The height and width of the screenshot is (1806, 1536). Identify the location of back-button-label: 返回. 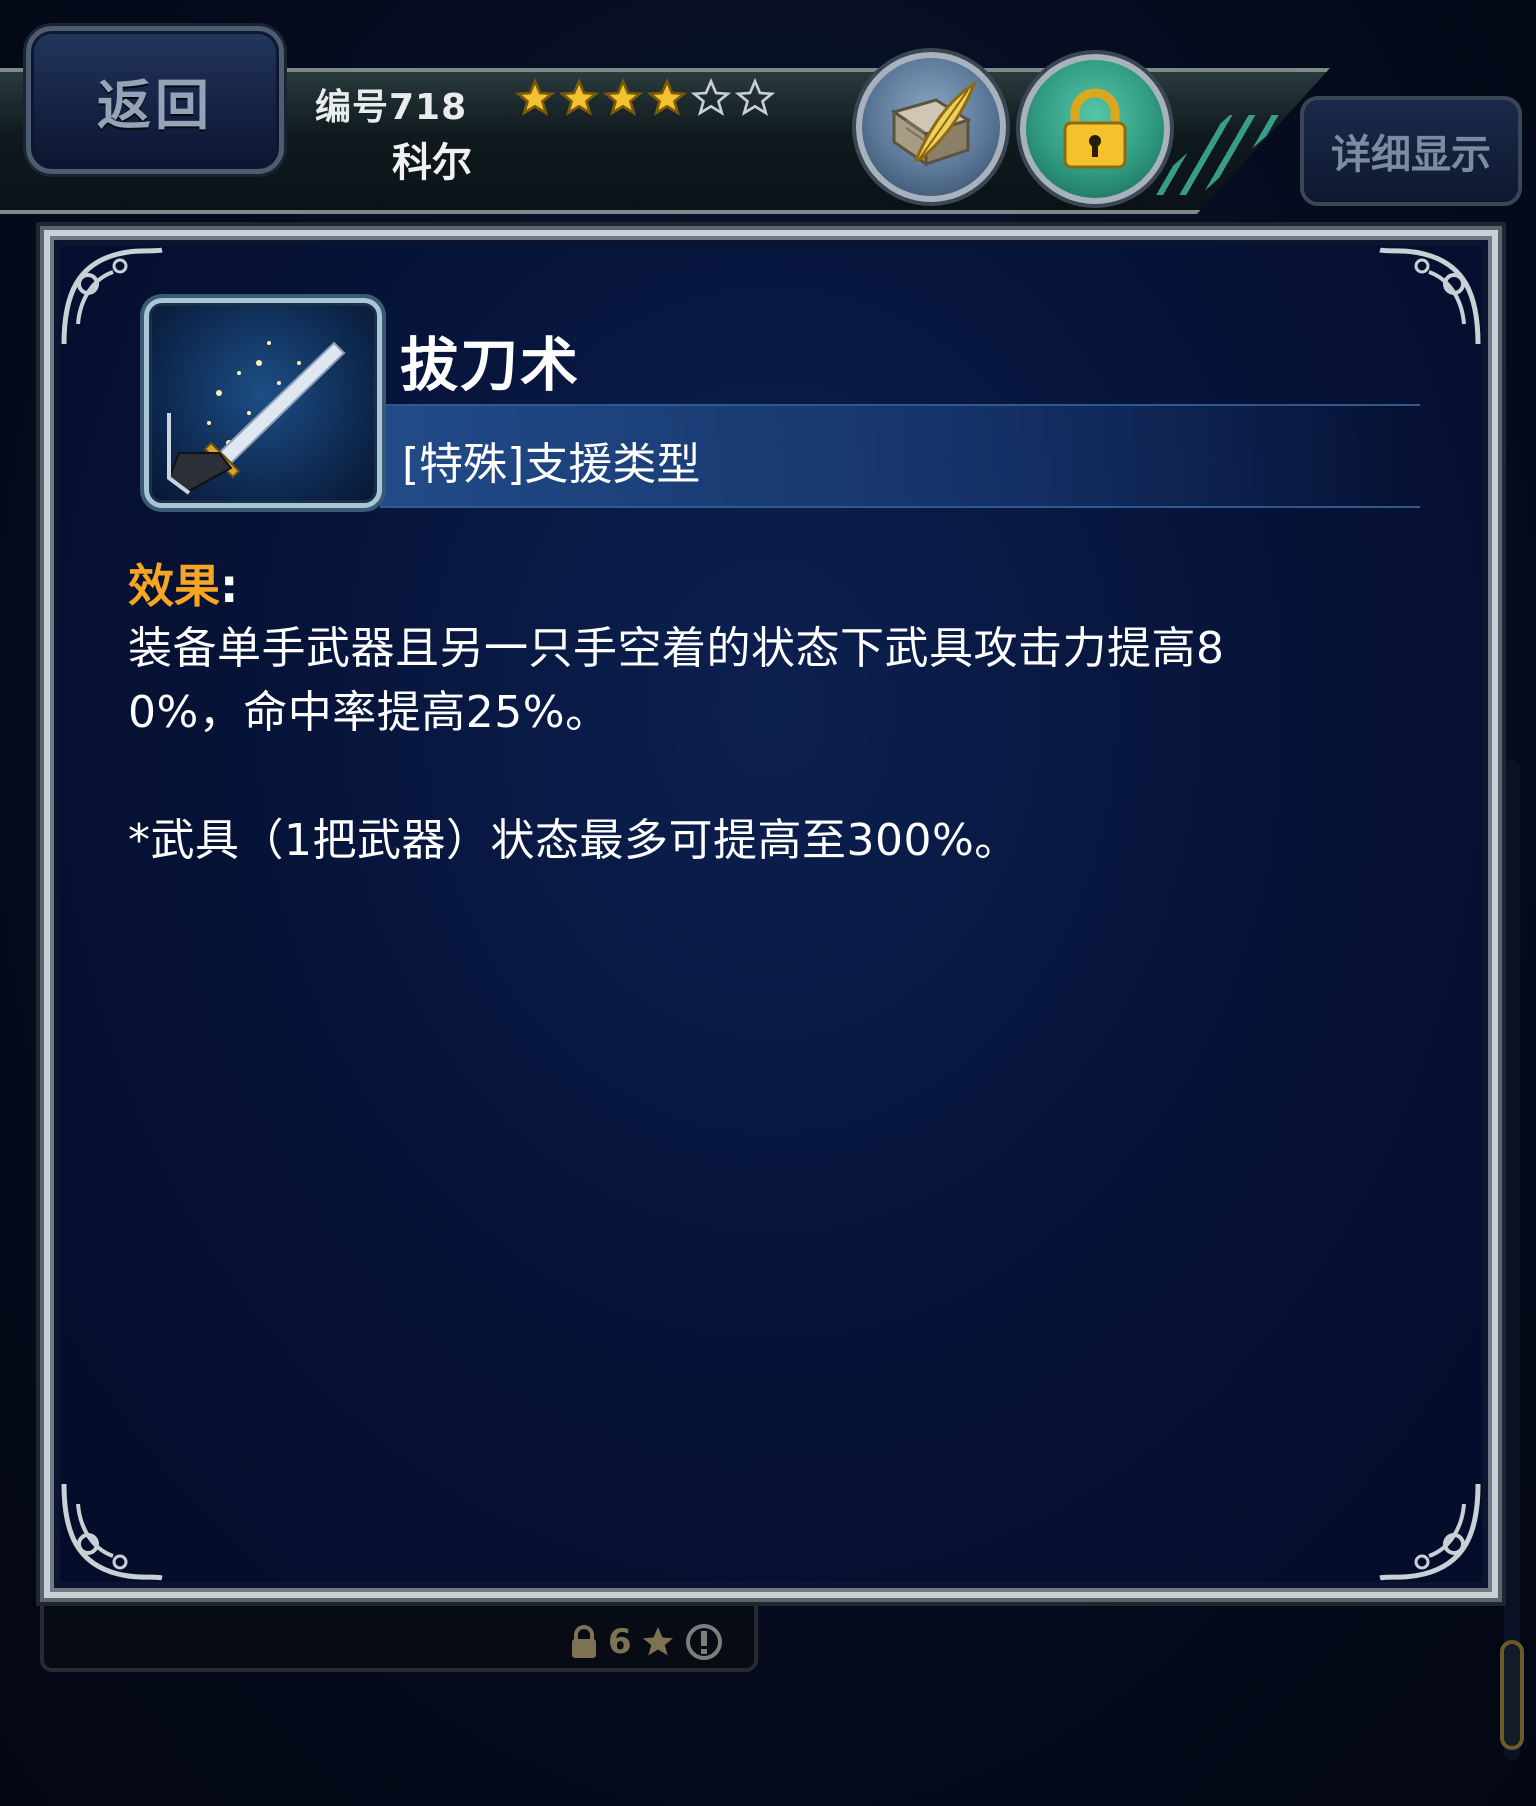
(155, 105).